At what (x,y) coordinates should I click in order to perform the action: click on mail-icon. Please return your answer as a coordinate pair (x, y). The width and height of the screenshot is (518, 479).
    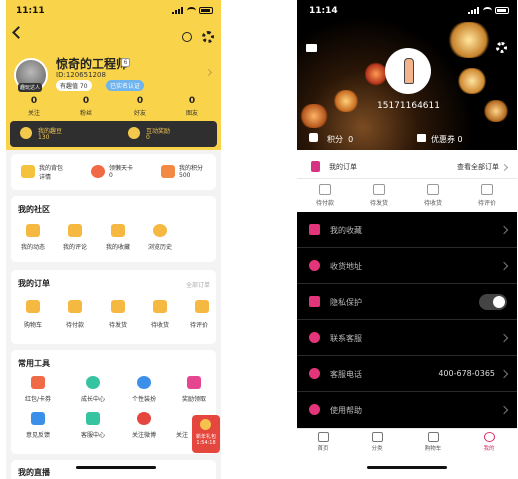
    Looking at the image, I should click on (311, 48).